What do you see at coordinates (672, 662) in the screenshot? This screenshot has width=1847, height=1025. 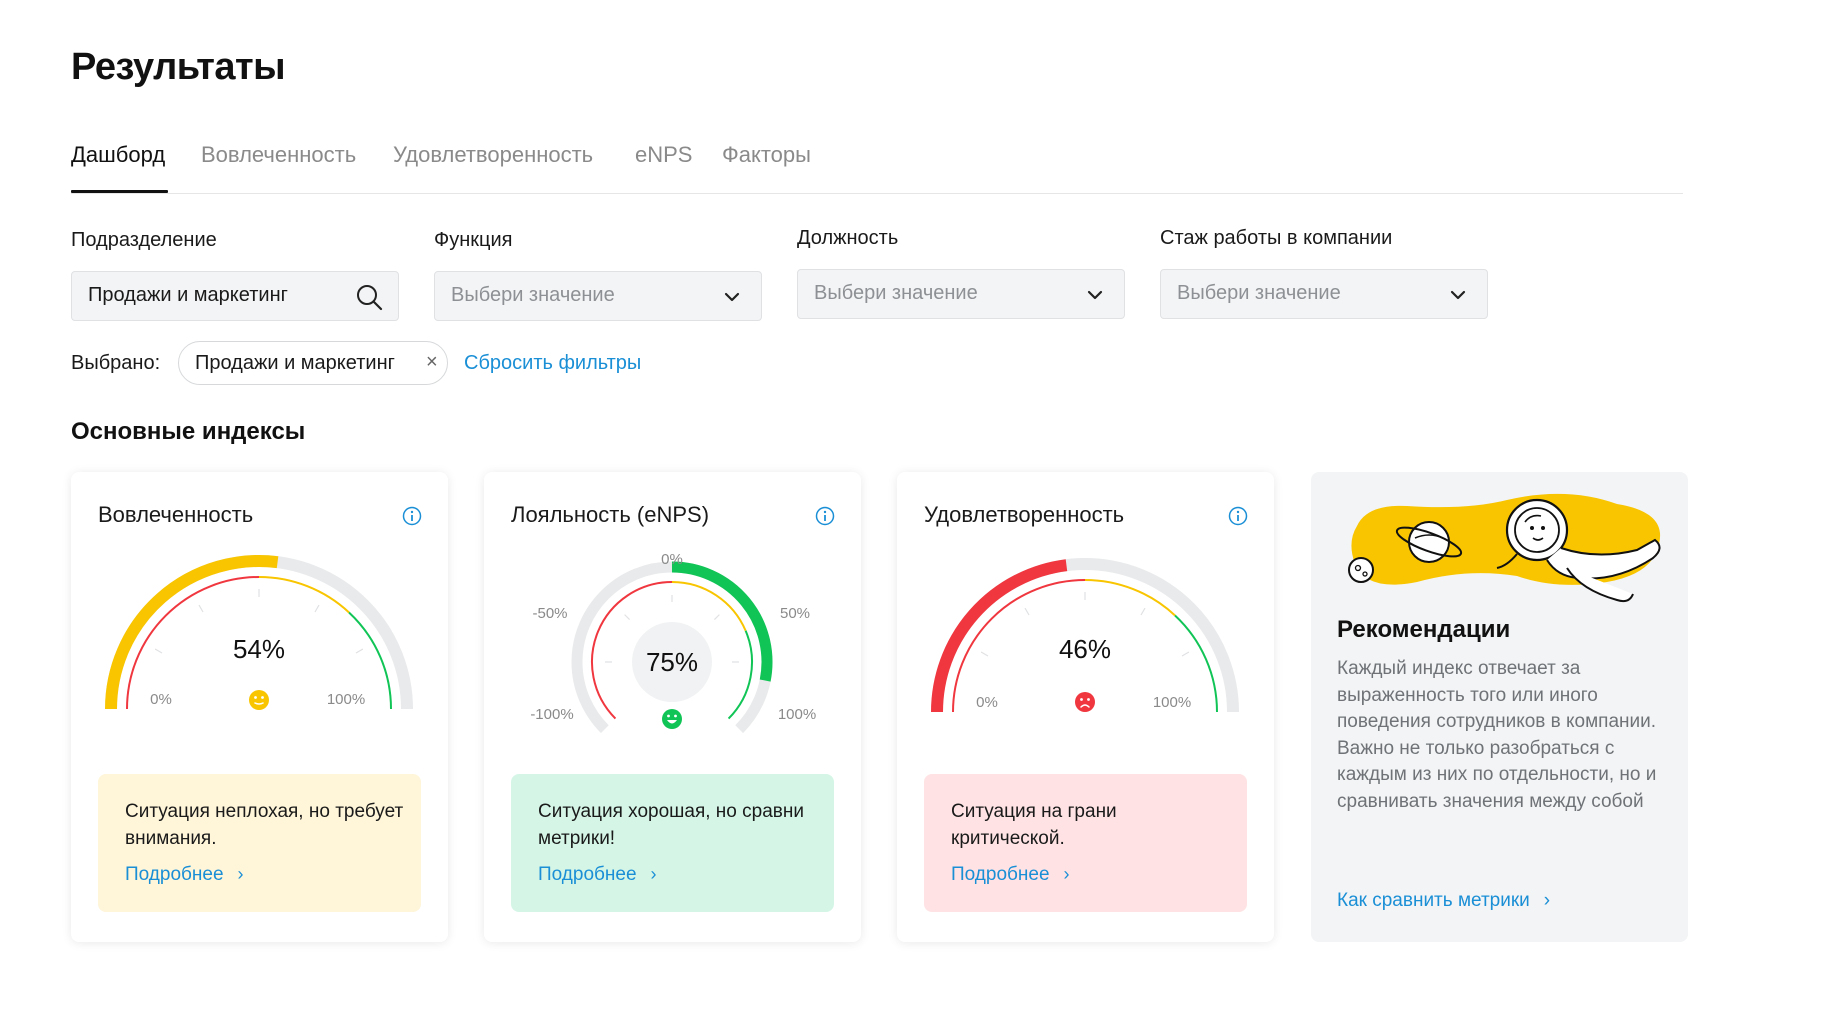 I see `enps-value: 75%` at bounding box center [672, 662].